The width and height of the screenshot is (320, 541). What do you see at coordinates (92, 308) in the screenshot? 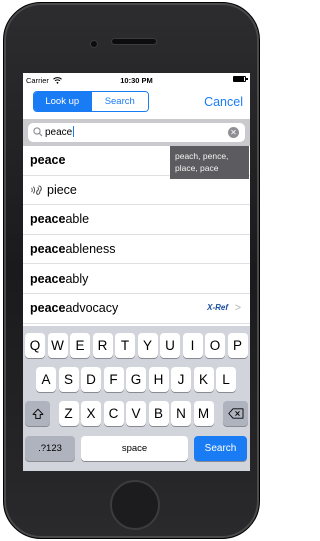
I see `result-rest: advocacy` at bounding box center [92, 308].